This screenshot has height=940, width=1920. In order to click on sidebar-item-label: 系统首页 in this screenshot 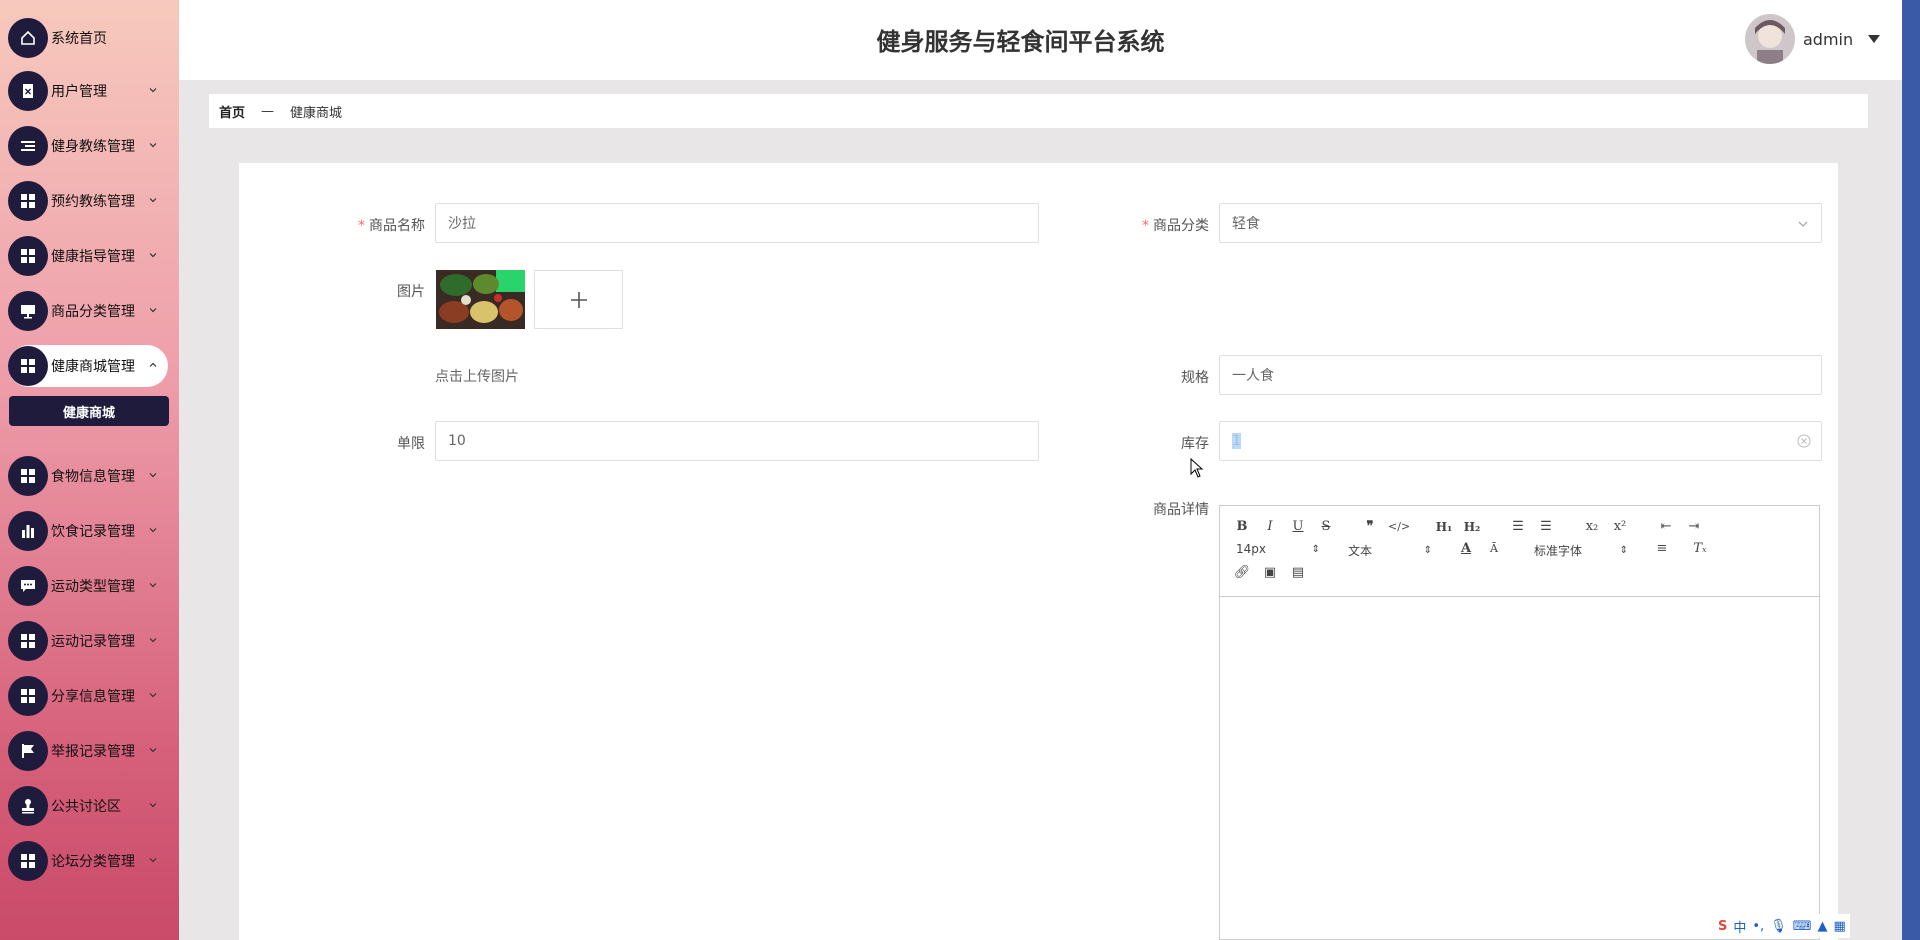, I will do `click(79, 39)`.